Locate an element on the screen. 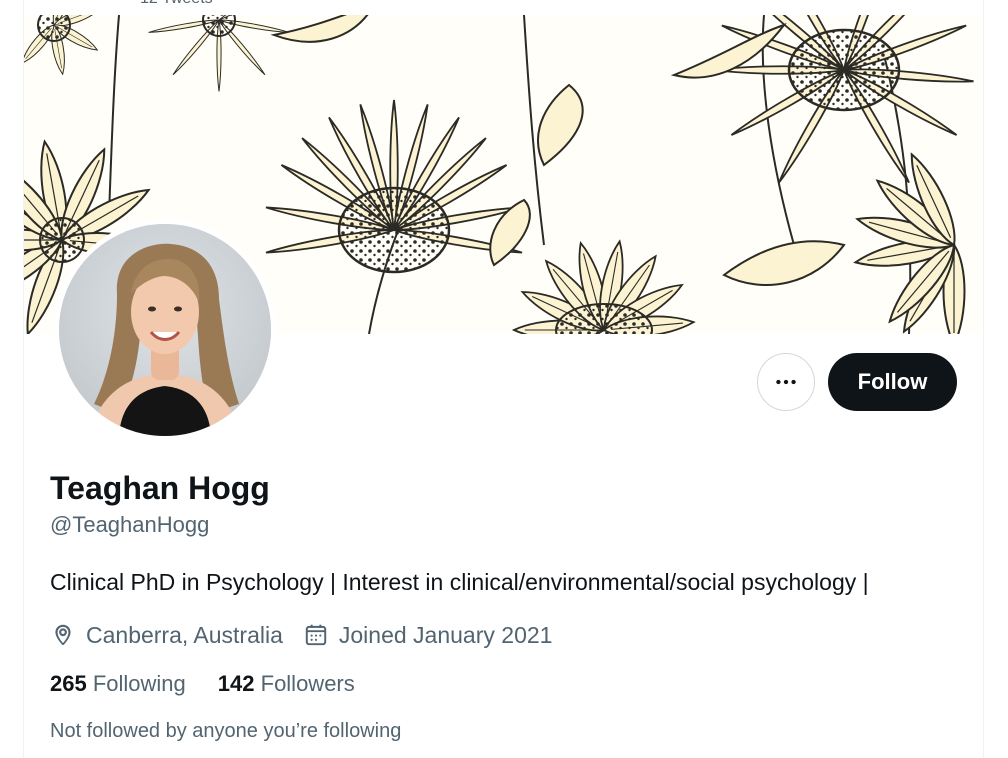 The image size is (1008, 758). following-count: 265 is located at coordinates (68, 683).